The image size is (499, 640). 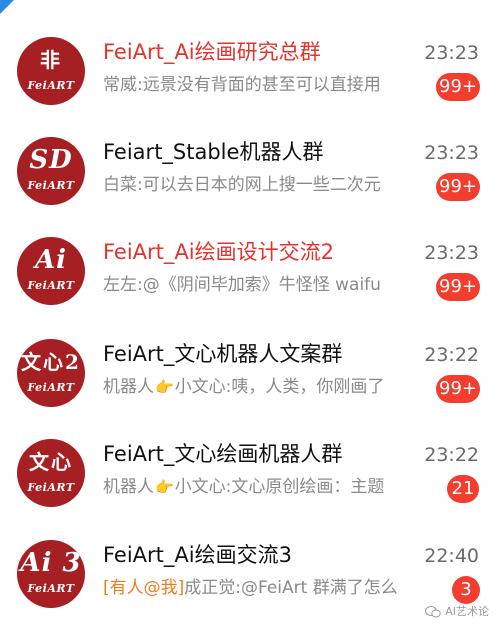 What do you see at coordinates (51, 60) in the screenshot?
I see `avatar-mark: 非` at bounding box center [51, 60].